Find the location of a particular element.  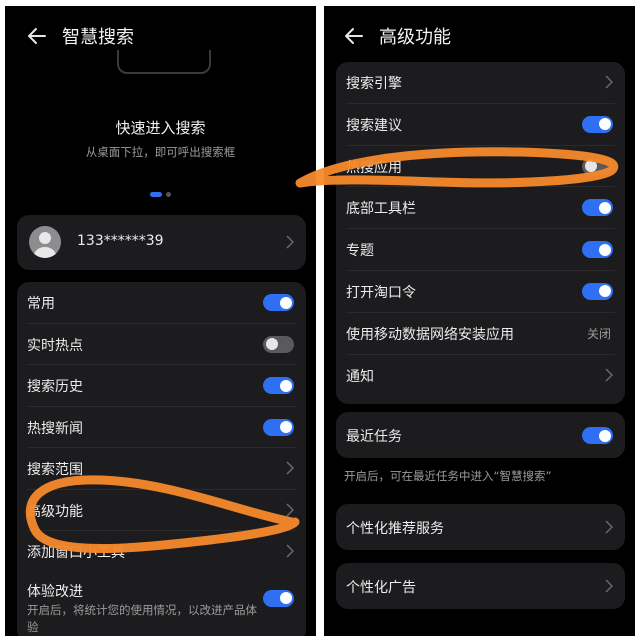

header: 高级功能 is located at coordinates (479, 36).